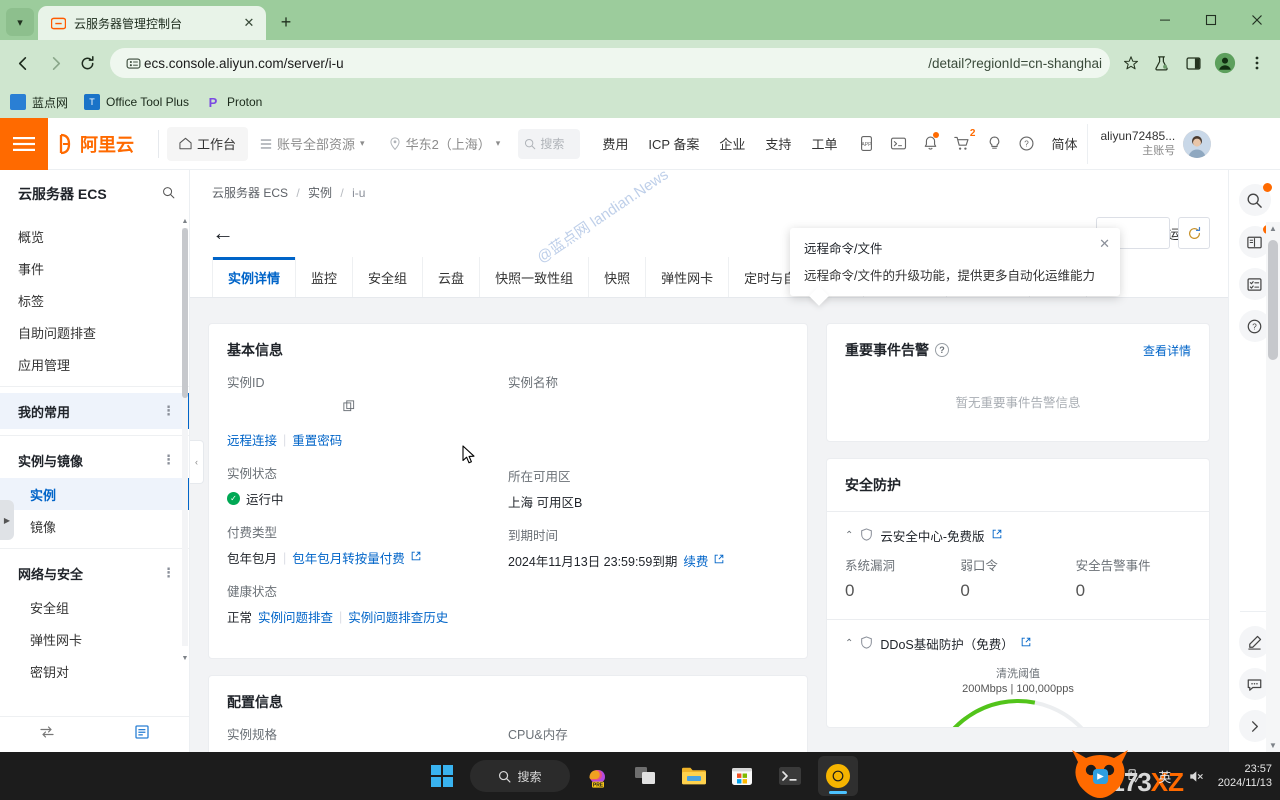 The image size is (1280, 800). I want to click on sidebar-item-app-management: 应用管理, so click(94, 364).